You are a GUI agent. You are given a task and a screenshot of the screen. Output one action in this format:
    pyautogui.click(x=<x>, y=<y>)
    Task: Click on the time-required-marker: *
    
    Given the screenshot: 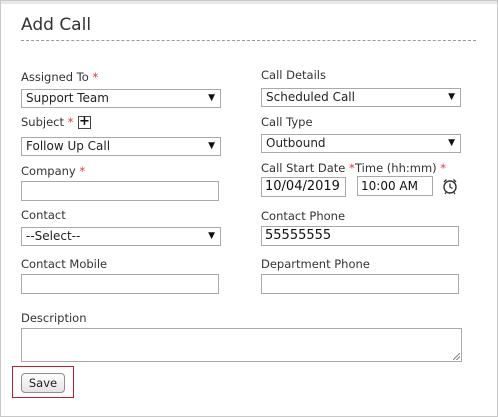 What is the action you would take?
    pyautogui.click(x=443, y=168)
    